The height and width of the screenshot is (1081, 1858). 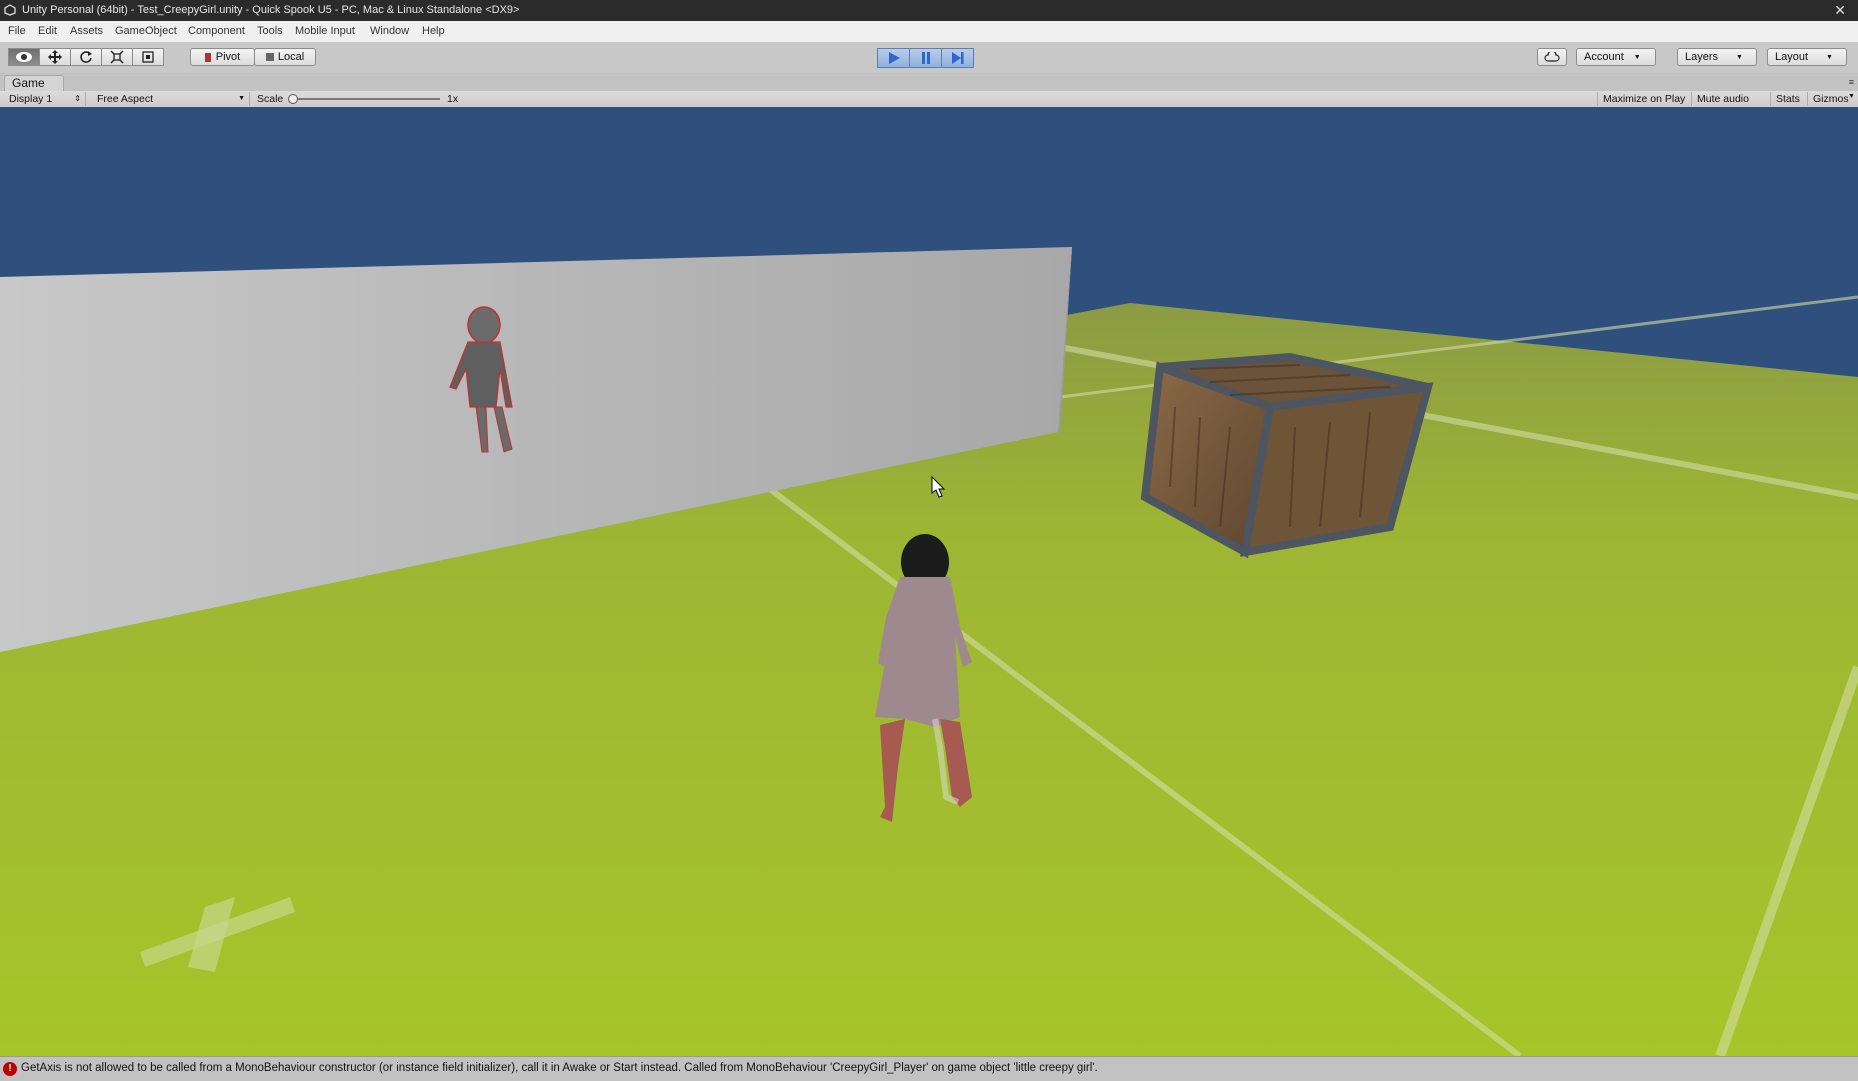 I want to click on cloud-button, so click(x=1552, y=57).